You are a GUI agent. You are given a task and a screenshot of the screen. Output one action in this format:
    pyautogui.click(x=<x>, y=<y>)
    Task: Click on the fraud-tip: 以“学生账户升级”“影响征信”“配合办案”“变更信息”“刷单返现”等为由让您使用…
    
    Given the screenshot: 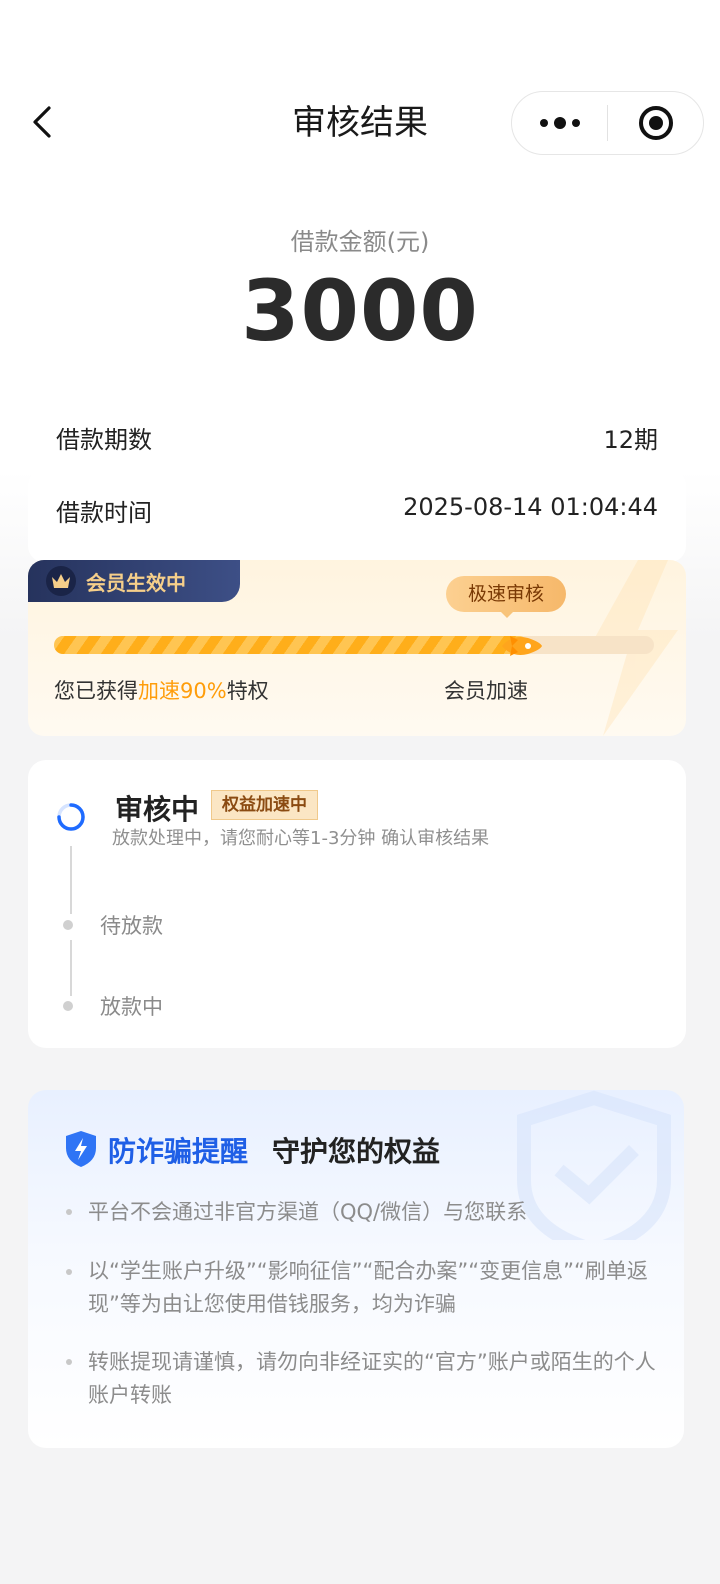 What is the action you would take?
    pyautogui.click(x=368, y=1287)
    